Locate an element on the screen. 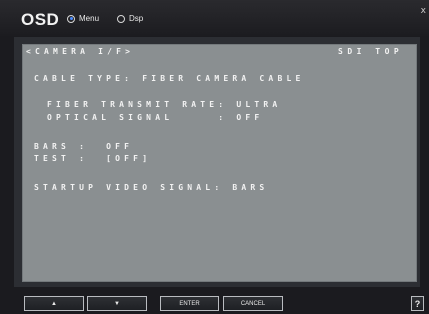 This screenshot has height=314, width=429. bars-line: BARS : OFF is located at coordinates (83, 146).